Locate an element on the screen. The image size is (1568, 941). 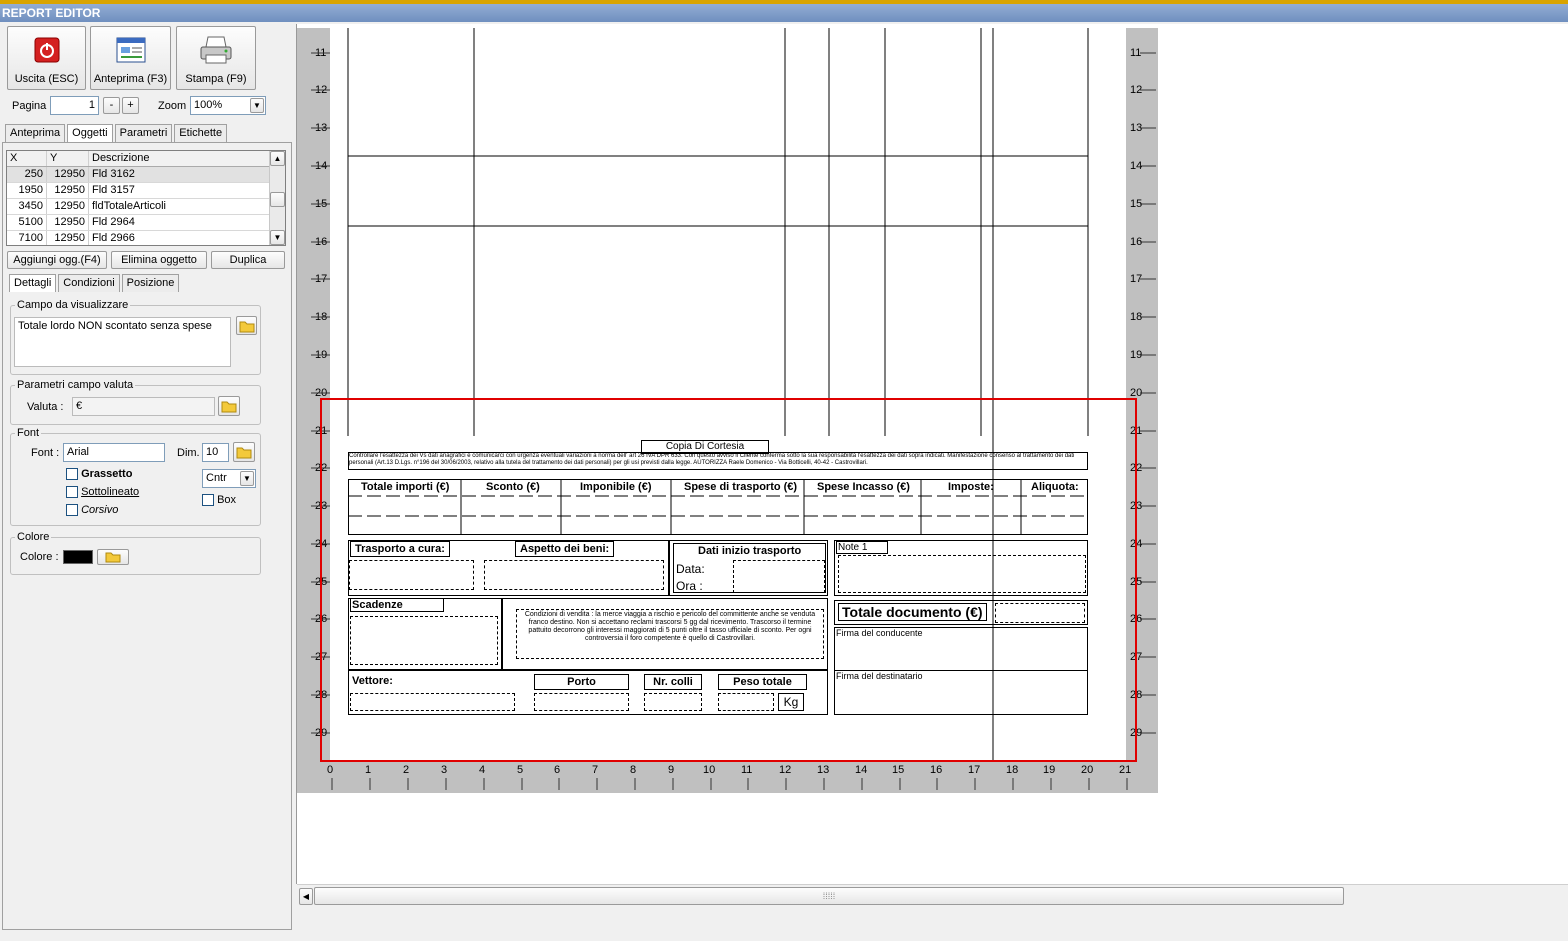
preview-button: Anteprima (F3) is located at coordinates (130, 58).